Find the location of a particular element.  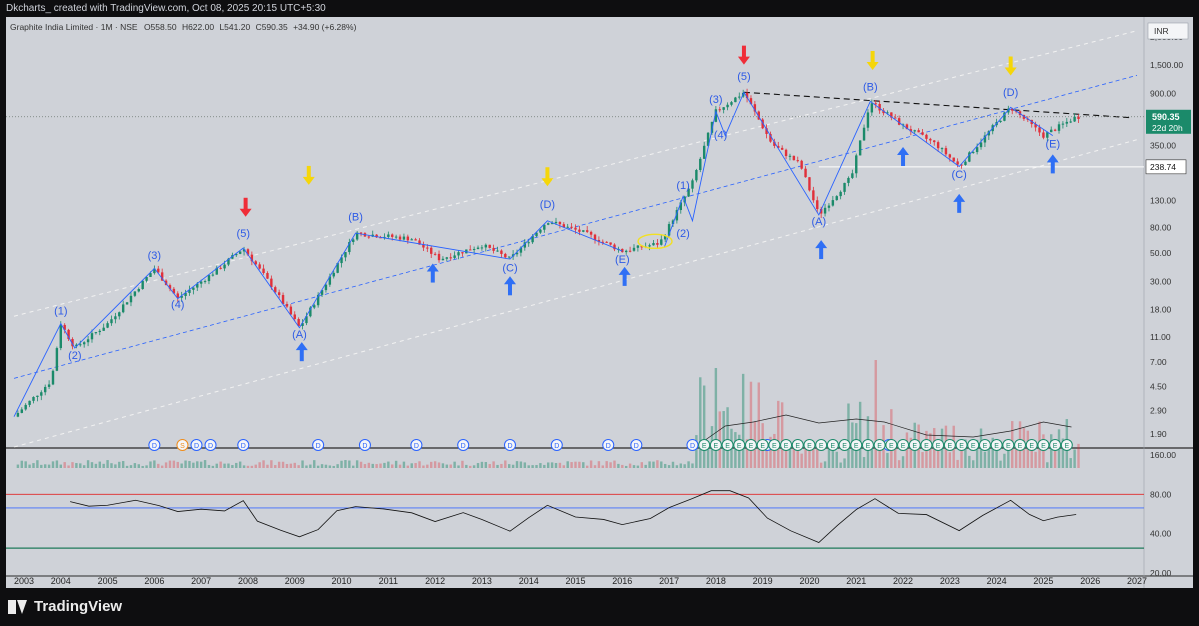

currency-label: INR is located at coordinates (1161, 31).